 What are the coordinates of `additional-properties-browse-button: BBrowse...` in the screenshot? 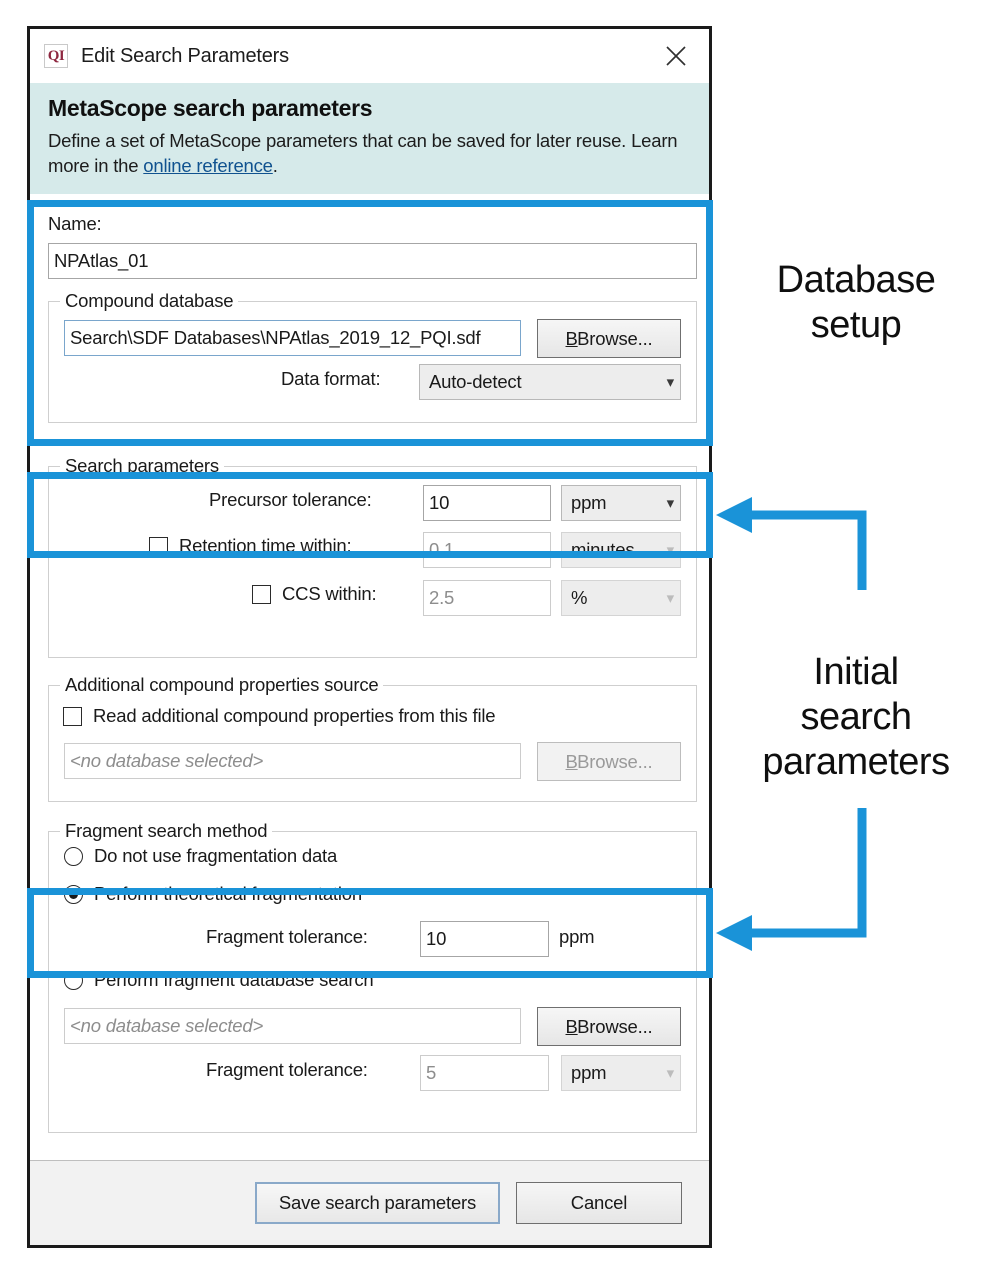 It's located at (609, 762).